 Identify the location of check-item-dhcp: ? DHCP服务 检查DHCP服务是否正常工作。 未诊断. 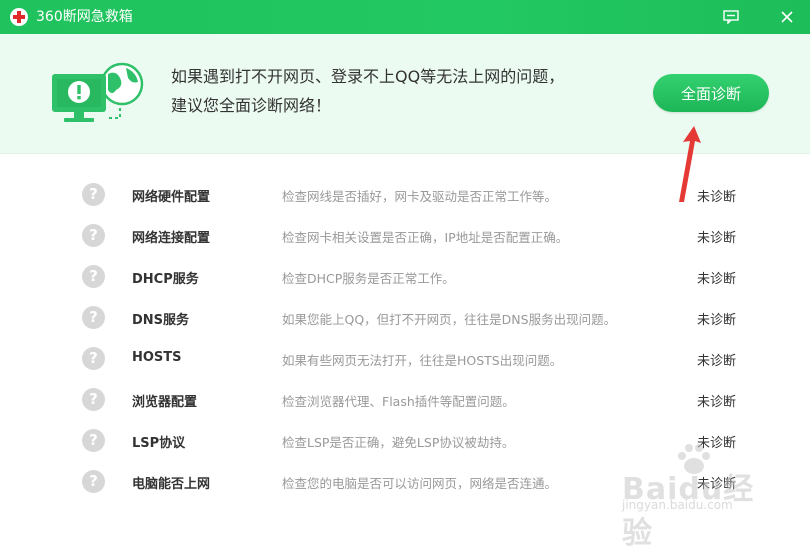
(405, 276).